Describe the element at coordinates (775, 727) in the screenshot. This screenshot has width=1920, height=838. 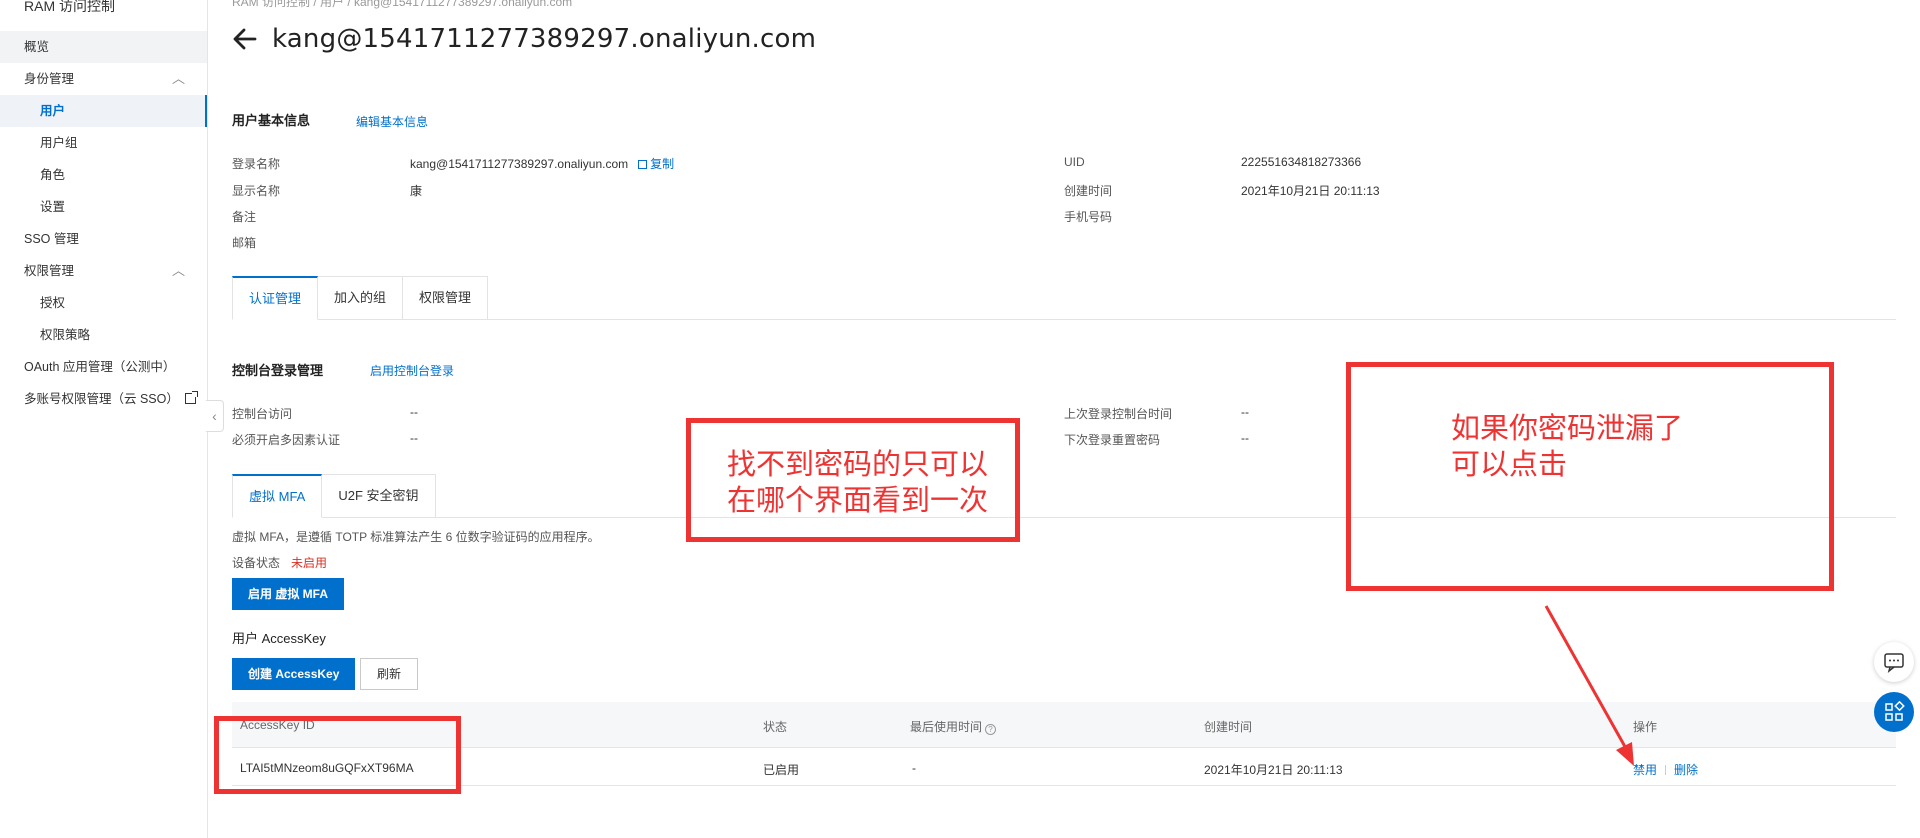
I see `column-status: 状态` at that location.